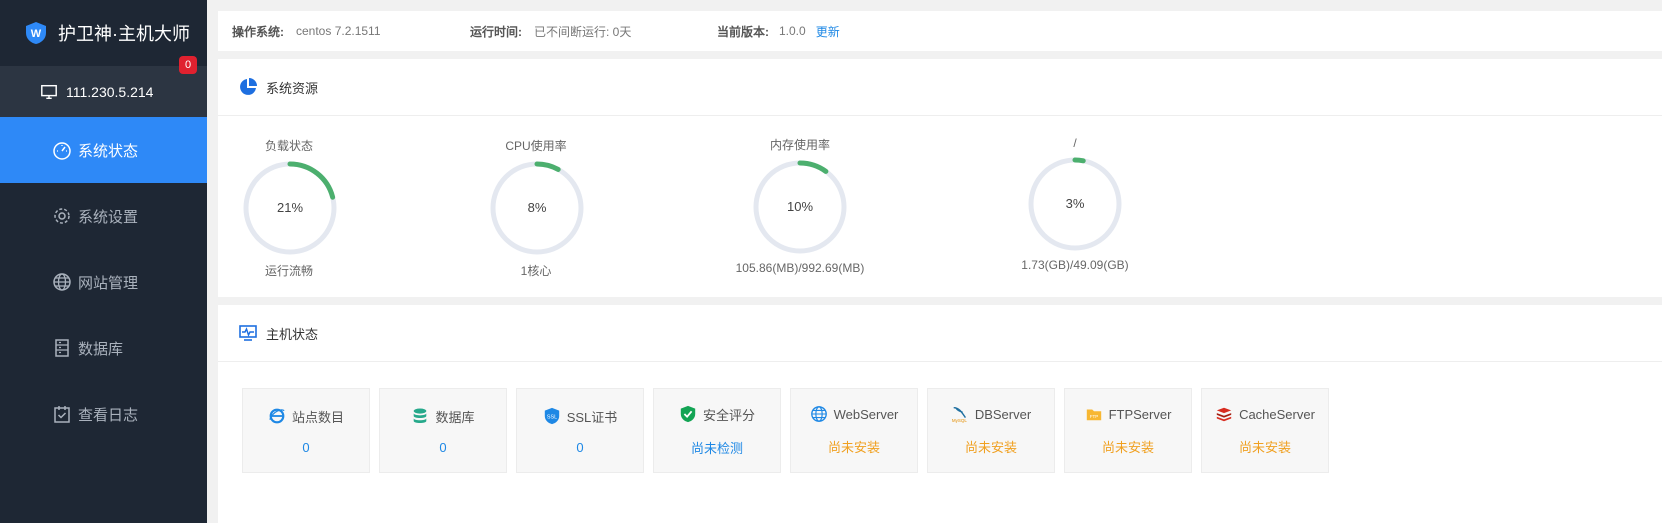 The height and width of the screenshot is (523, 1662). What do you see at coordinates (1075, 265) in the screenshot?
I see `gauge-subtext: 1.73(GB)/49.09(GB)` at bounding box center [1075, 265].